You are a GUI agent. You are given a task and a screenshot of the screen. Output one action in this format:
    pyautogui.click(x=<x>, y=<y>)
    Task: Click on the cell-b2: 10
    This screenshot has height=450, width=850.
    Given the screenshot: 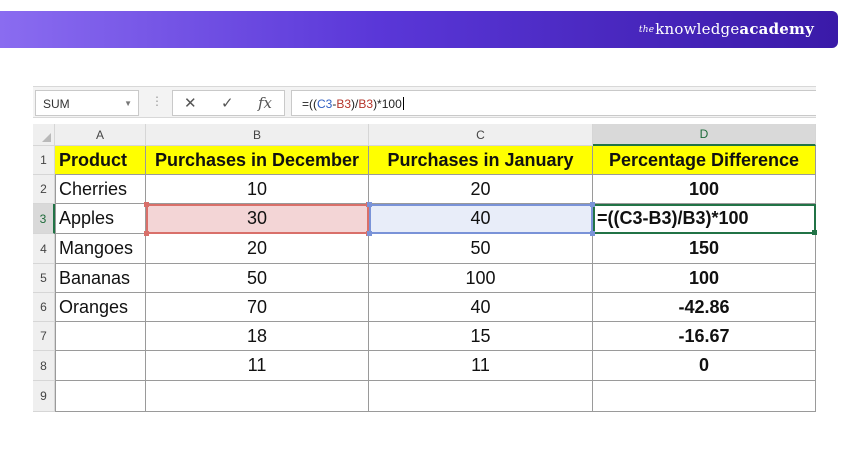 What is the action you would take?
    pyautogui.click(x=257, y=189)
    